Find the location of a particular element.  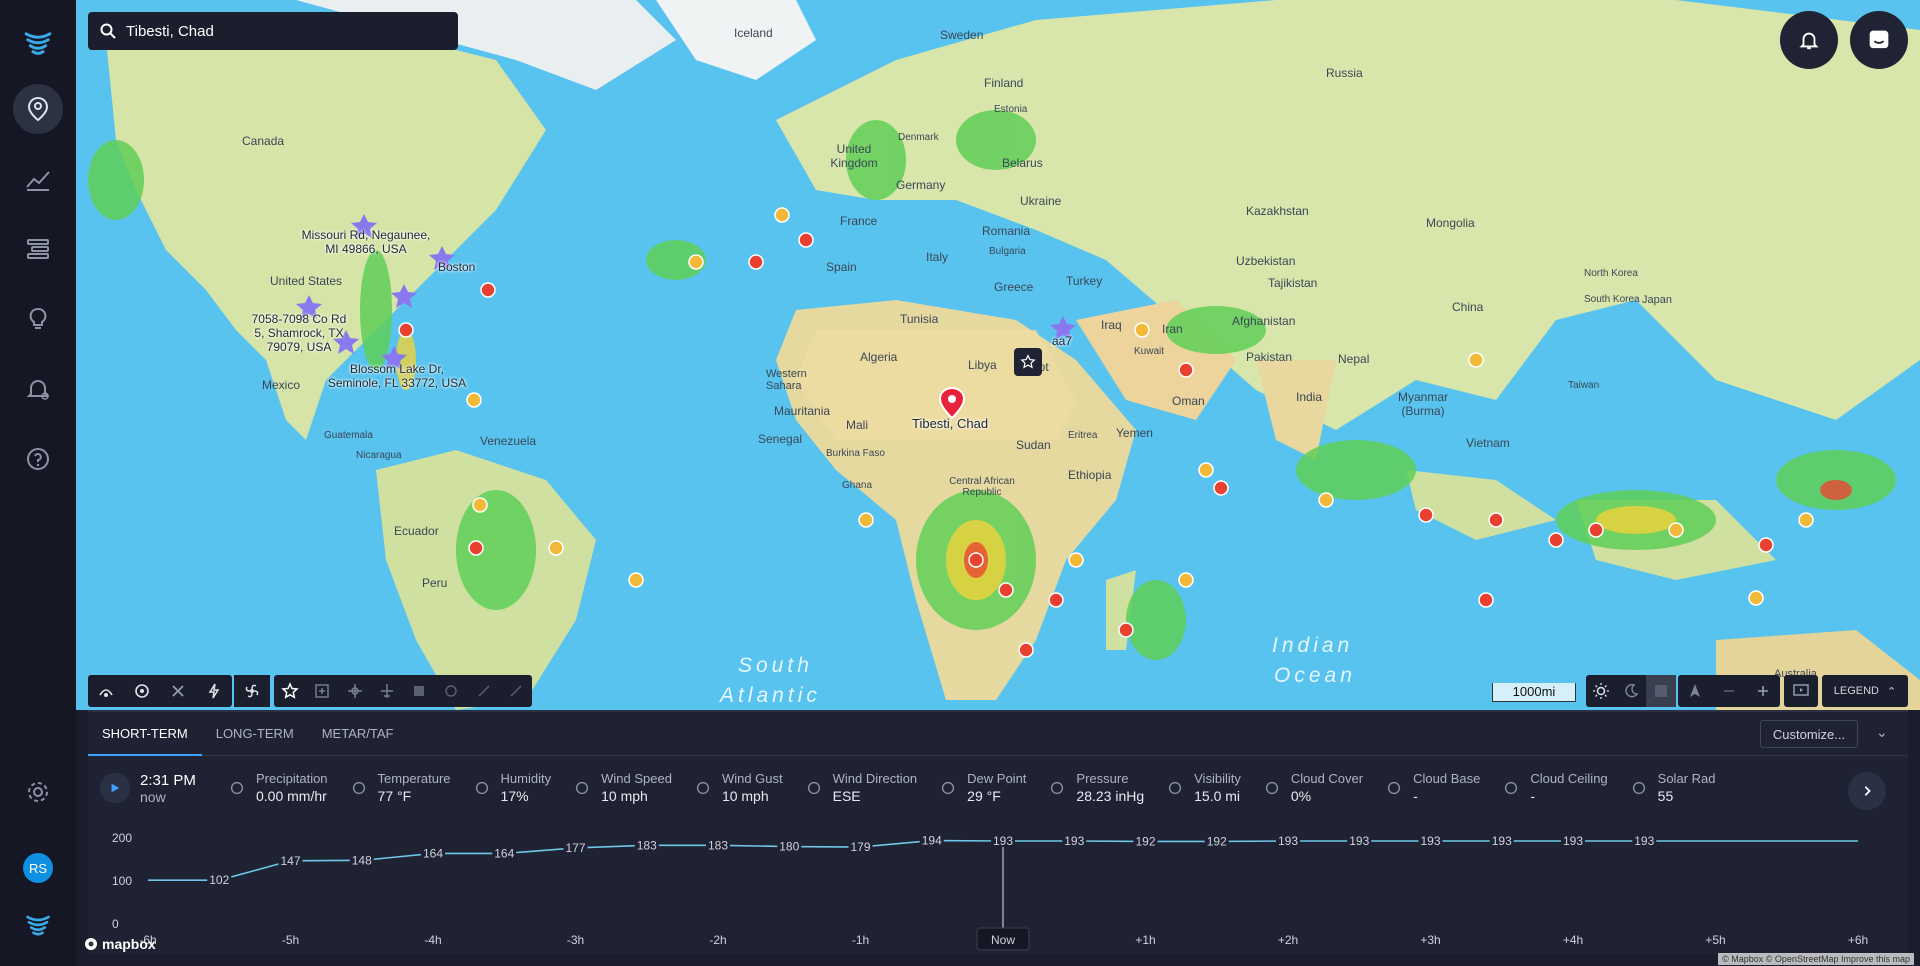

map-label: Ghana is located at coordinates (857, 485).